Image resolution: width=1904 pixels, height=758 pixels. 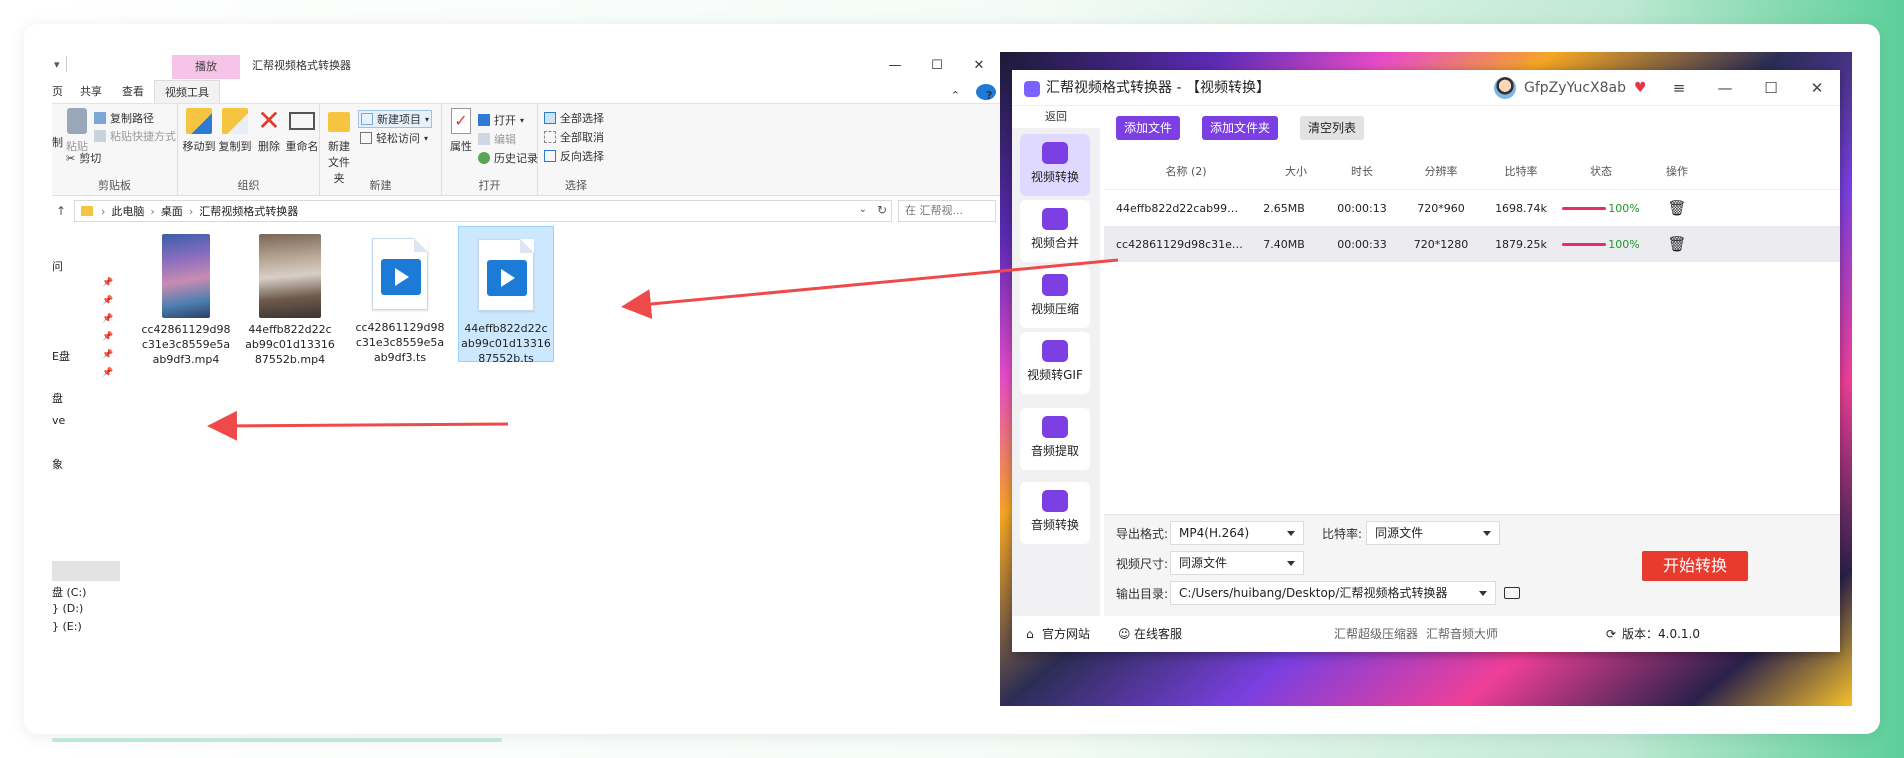 What do you see at coordinates (302, 131) in the screenshot?
I see `rename-button: 重命名` at bounding box center [302, 131].